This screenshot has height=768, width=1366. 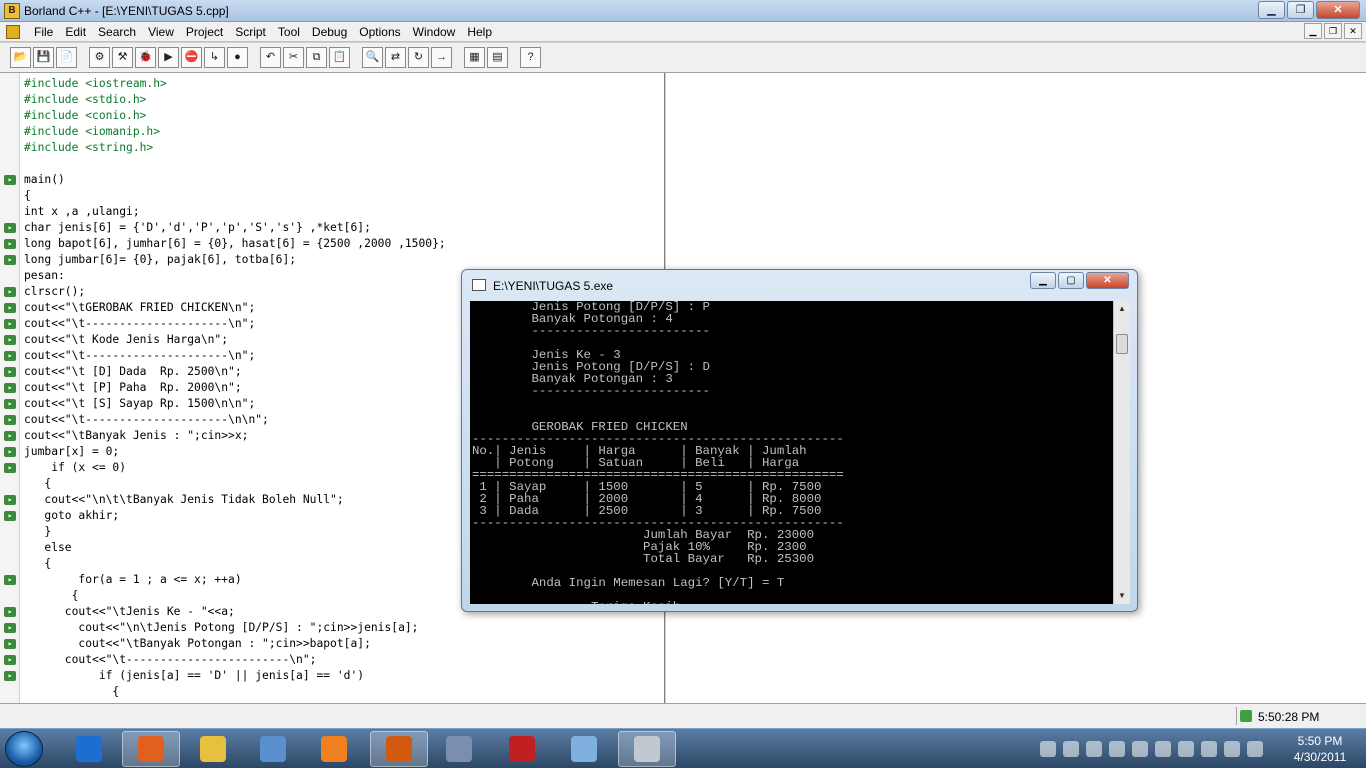 I want to click on code-line: ▸ cout<<"\tJenis Ke - "<<a;, so click(x=225, y=612).